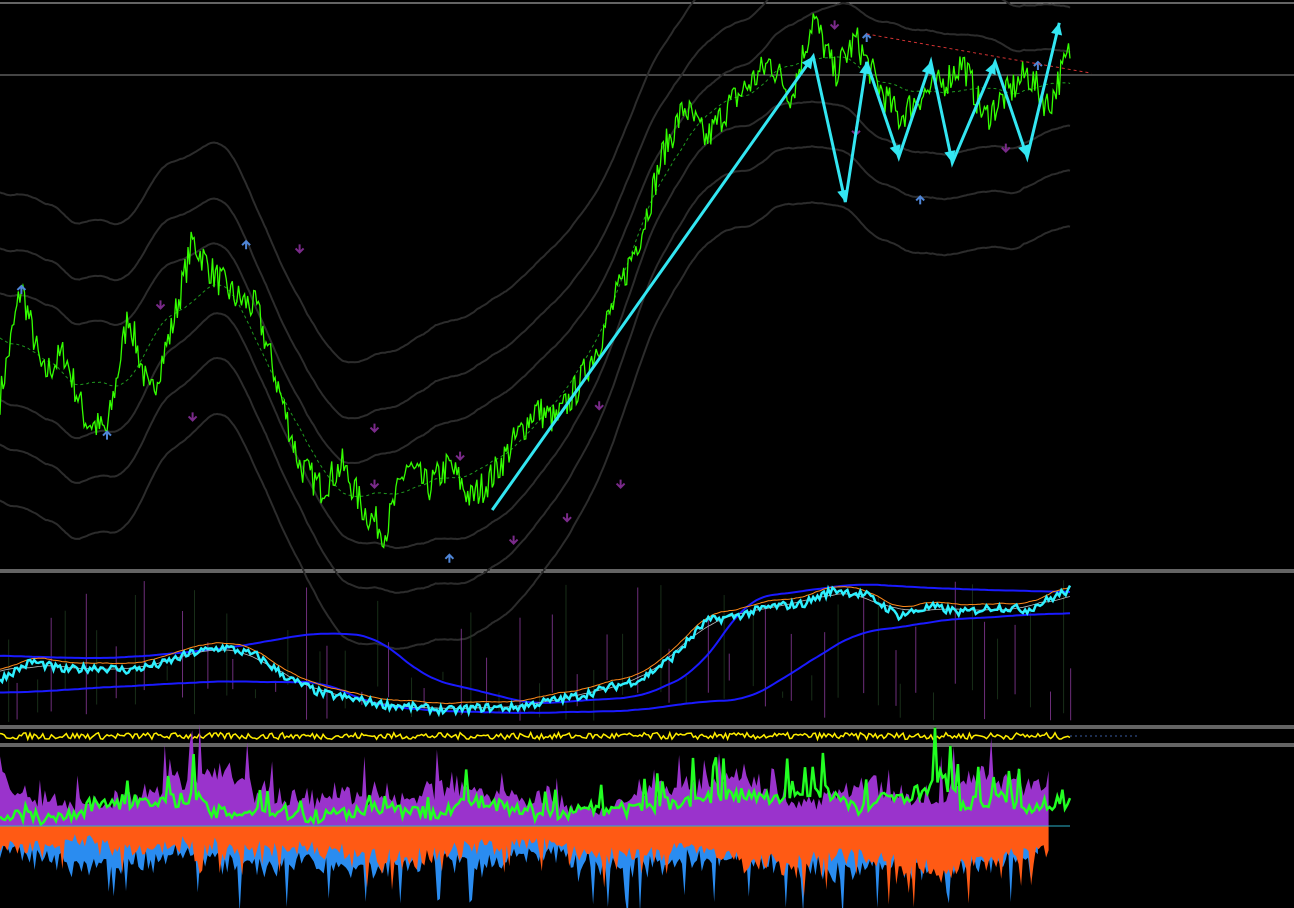 The width and height of the screenshot is (1294, 908). What do you see at coordinates (979, 53) in the screenshot?
I see `resistance-trend-line` at bounding box center [979, 53].